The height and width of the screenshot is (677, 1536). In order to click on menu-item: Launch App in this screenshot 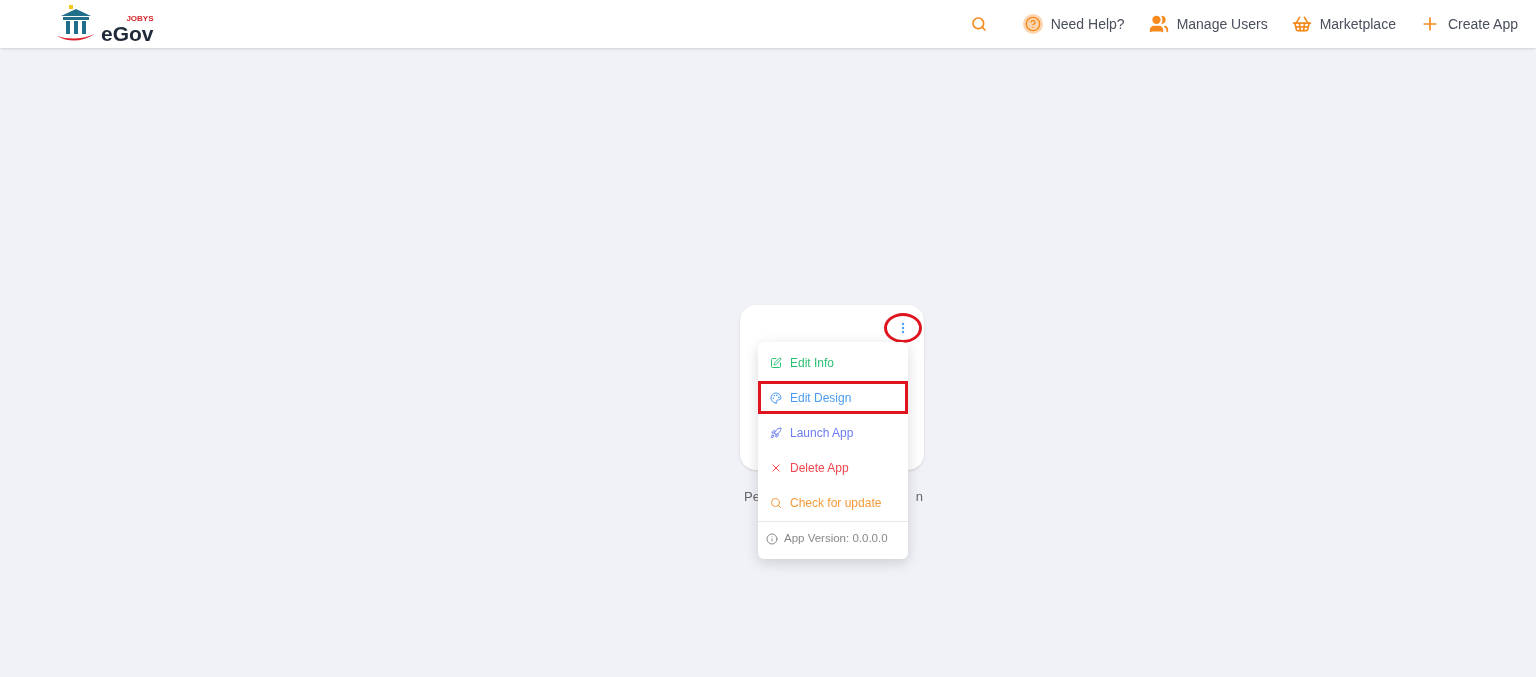, I will do `click(833, 432)`.